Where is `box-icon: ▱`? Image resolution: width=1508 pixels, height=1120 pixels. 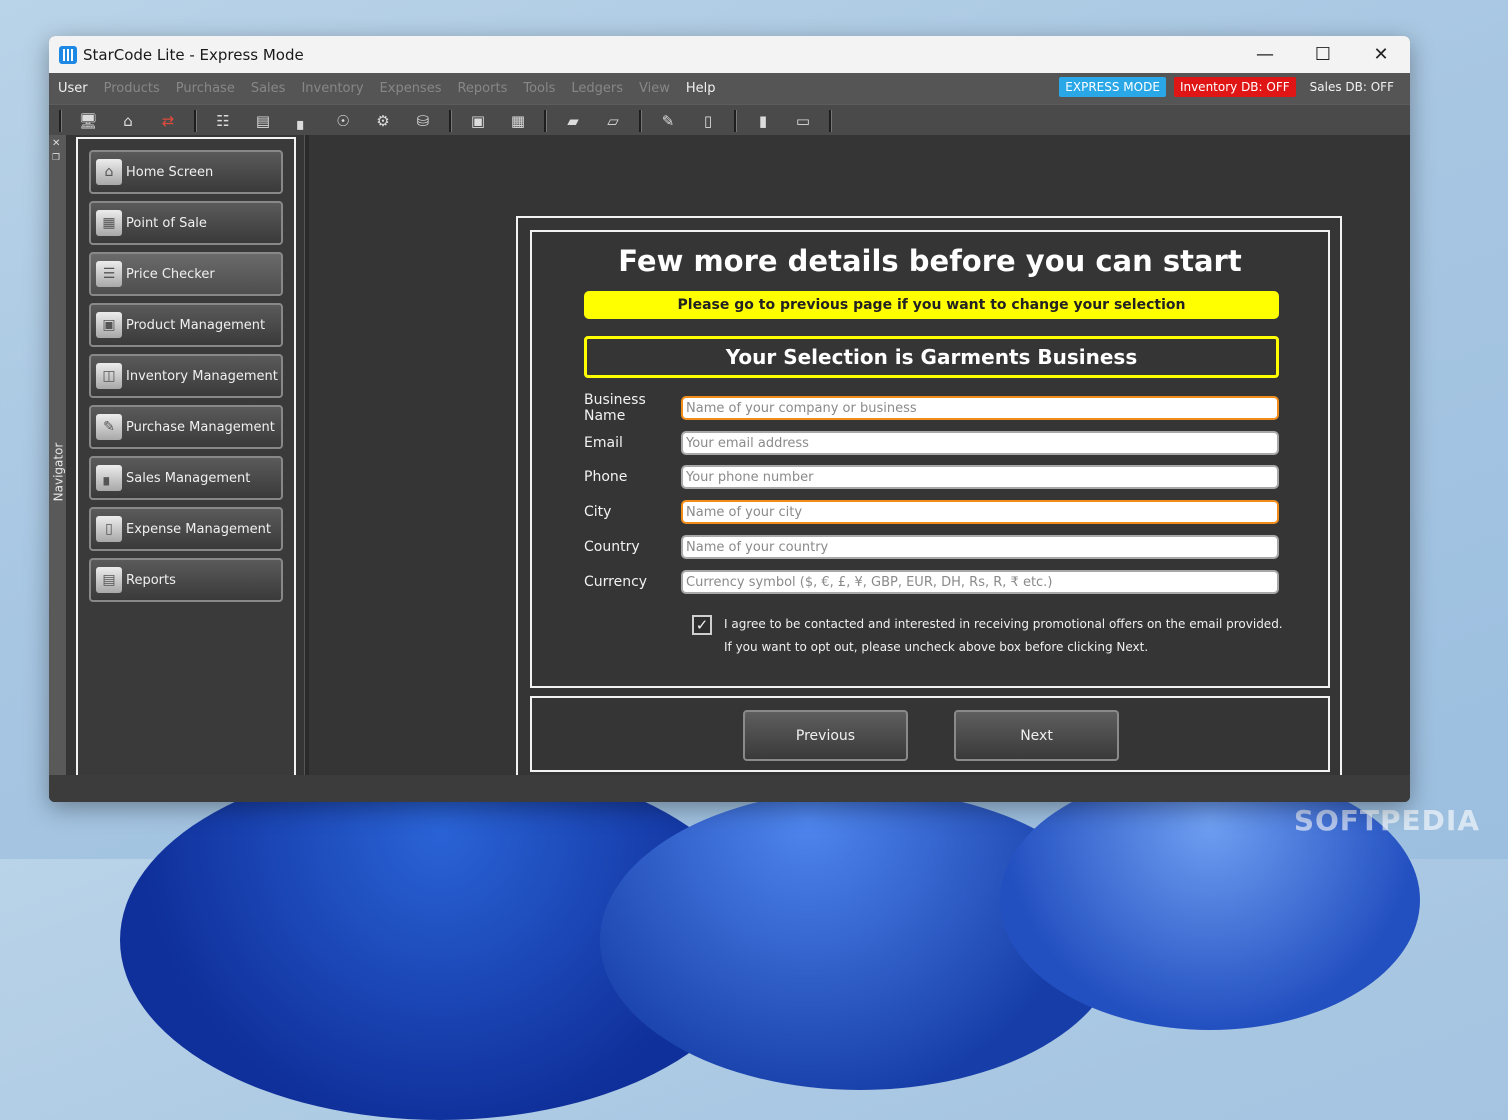
box-icon: ▱ is located at coordinates (613, 121).